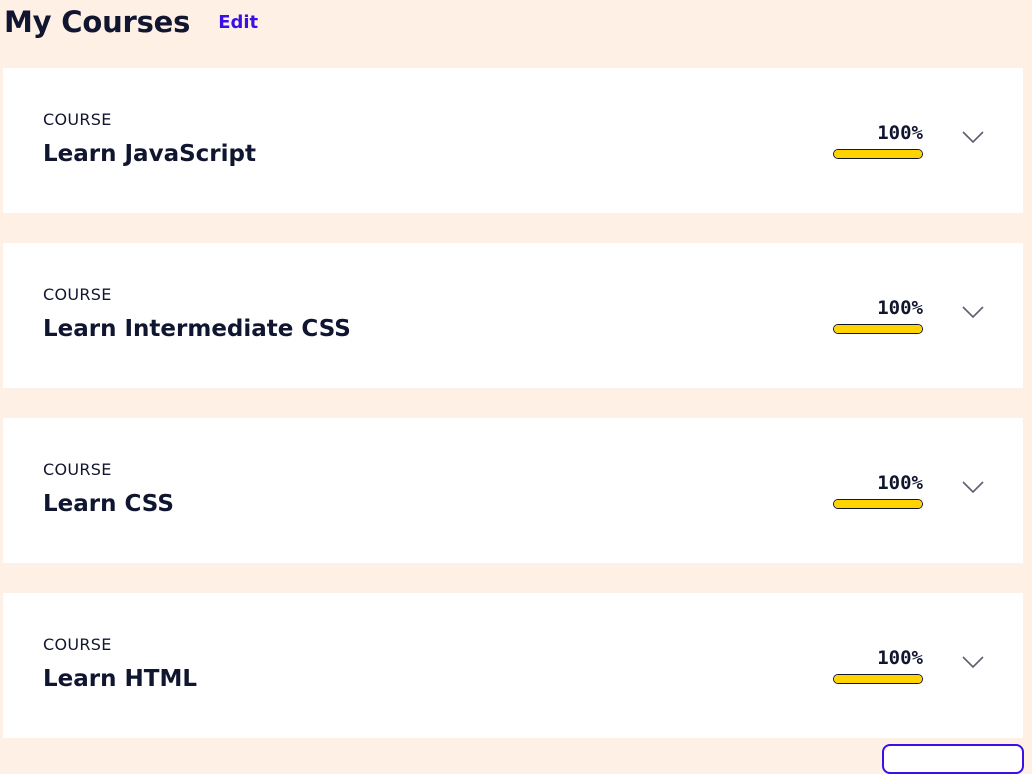 The image size is (1032, 774). I want to click on course-title: Learn CSS, so click(108, 504).